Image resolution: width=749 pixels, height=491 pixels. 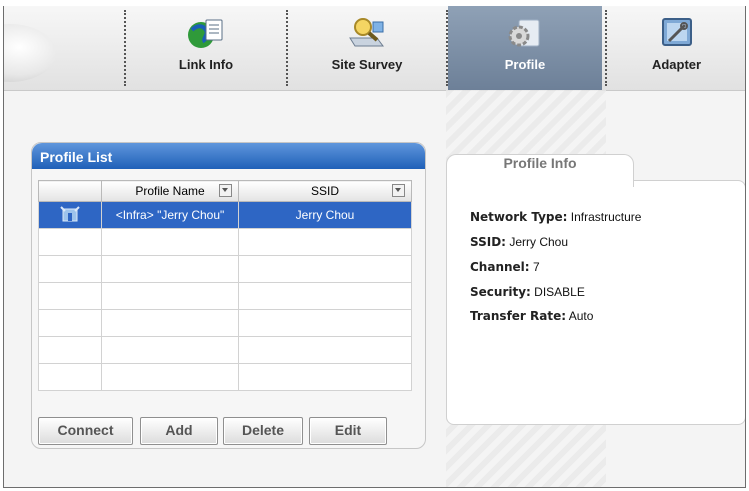 I want to click on panel-title: Profile List, so click(x=76, y=157).